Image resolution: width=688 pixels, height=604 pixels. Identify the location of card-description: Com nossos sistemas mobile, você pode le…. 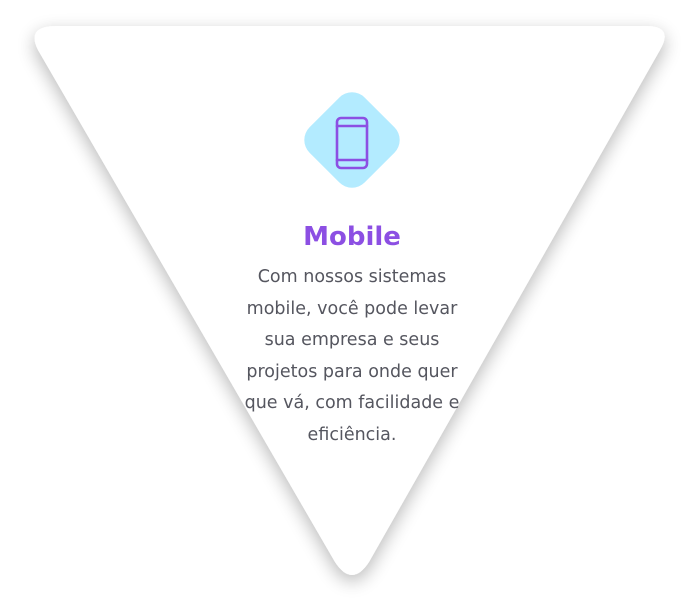
(352, 356).